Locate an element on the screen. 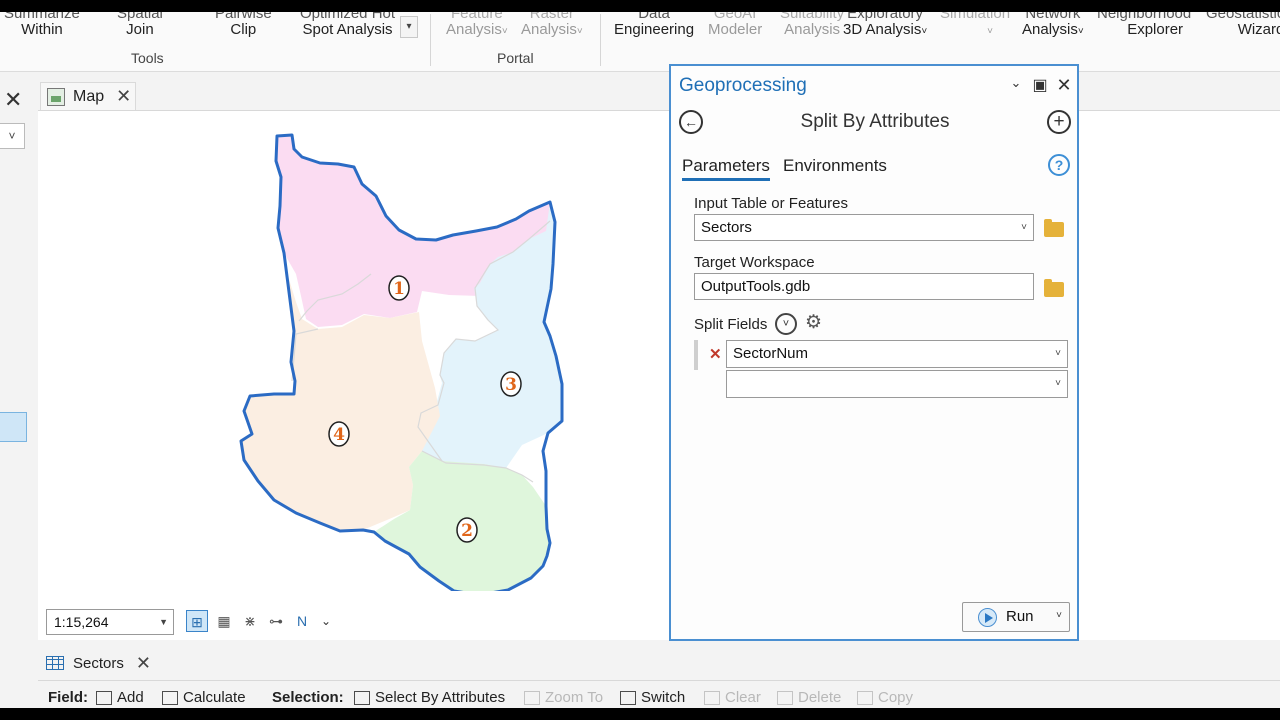 Image resolution: width=1280 pixels, height=720 pixels. portal-group-label: Portal is located at coordinates (515, 58).